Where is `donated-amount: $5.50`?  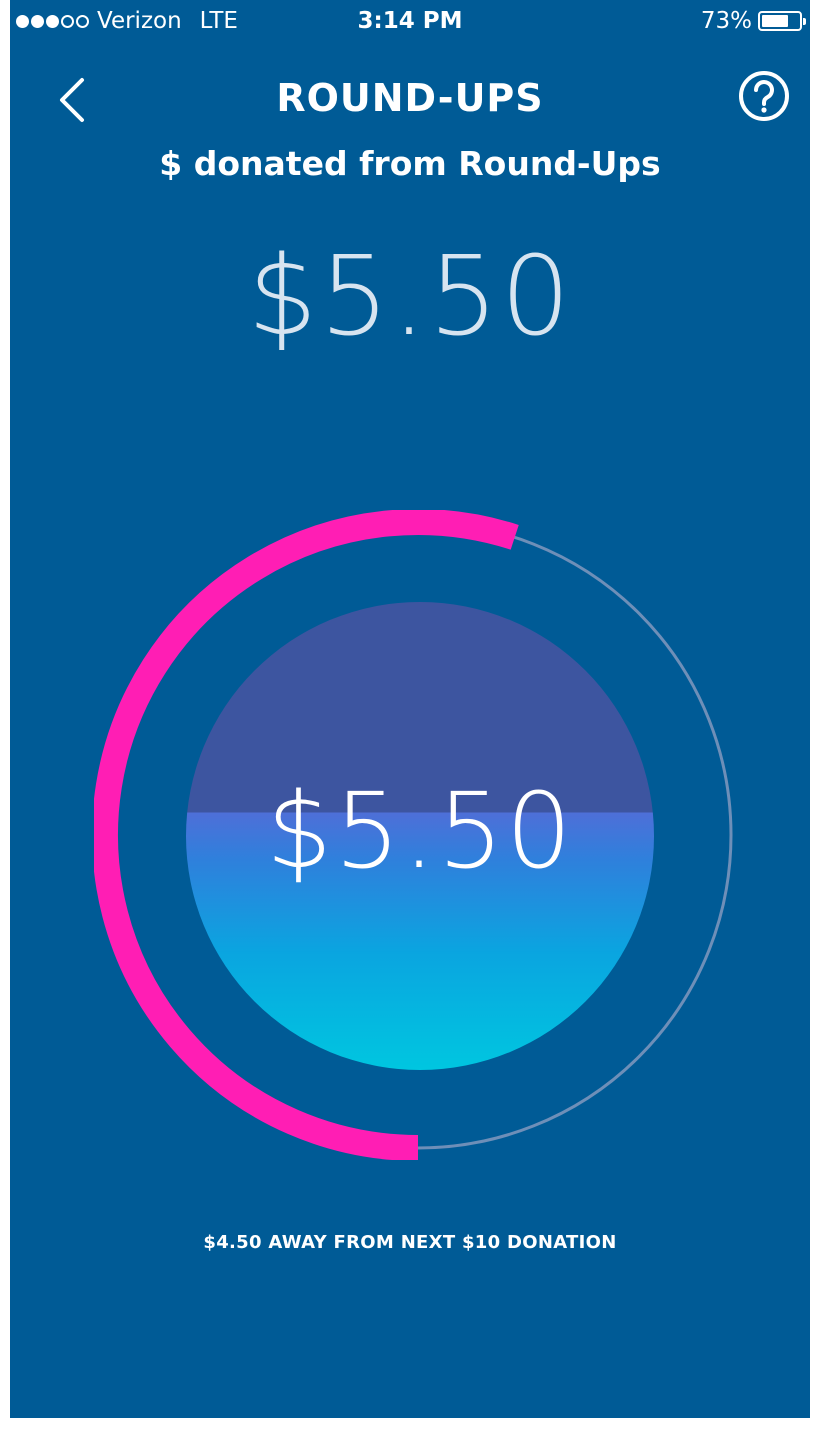 donated-amount: $5.50 is located at coordinates (410, 296).